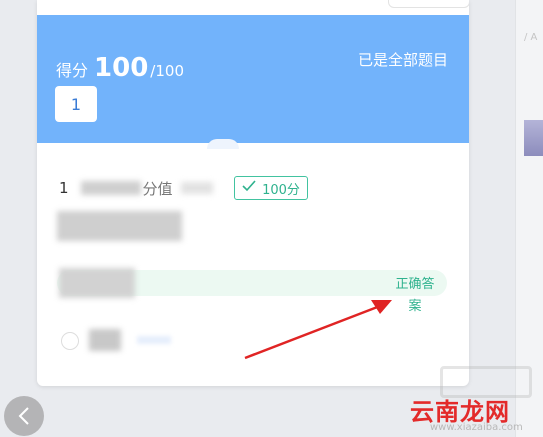  I want to click on score-value: 100, so click(121, 68).